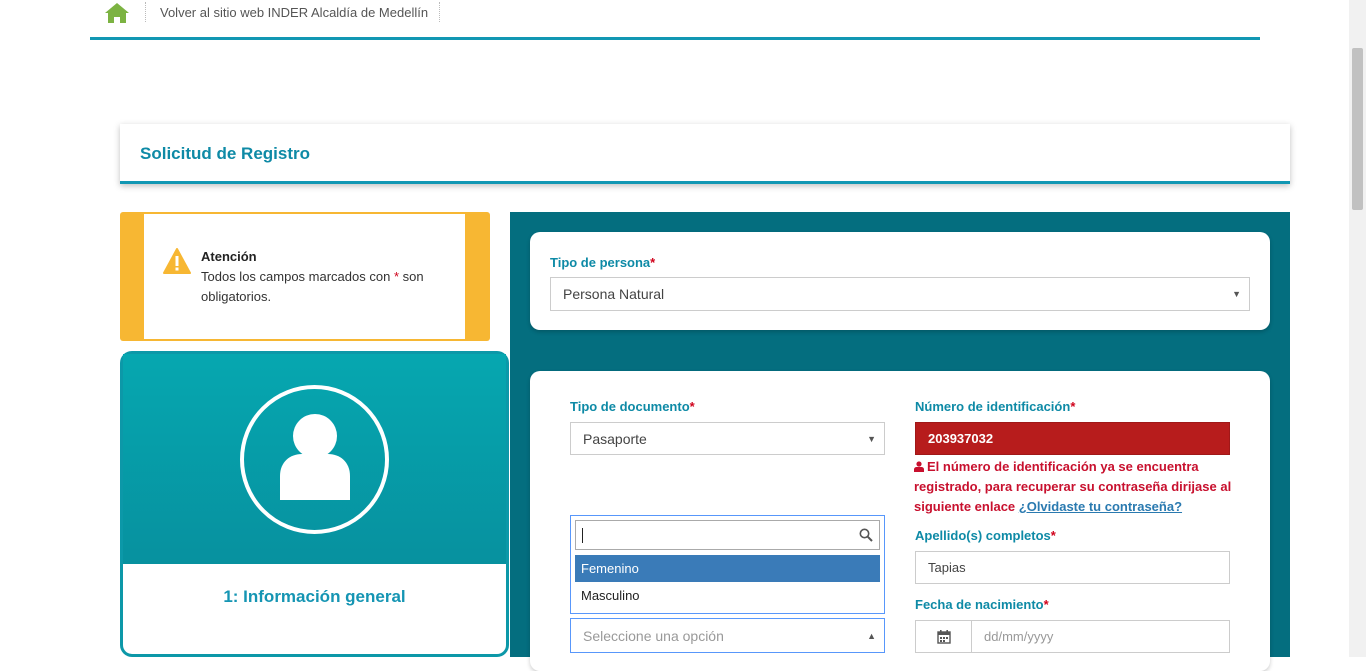  Describe the element at coordinates (1072, 438) in the screenshot. I see `numero-identificacion-input: 203937032` at that location.